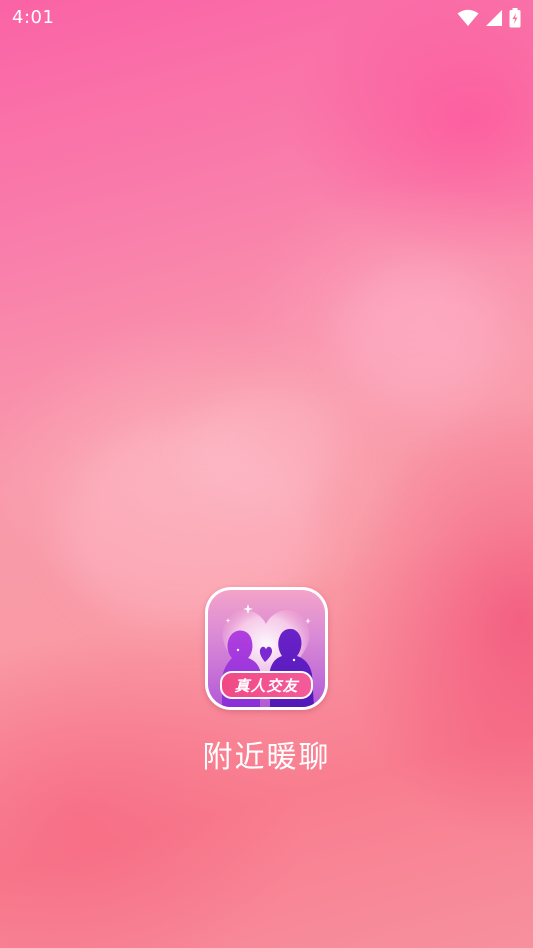 This screenshot has height=948, width=533. I want to click on icon-badge-text: 真人交友, so click(266, 685).